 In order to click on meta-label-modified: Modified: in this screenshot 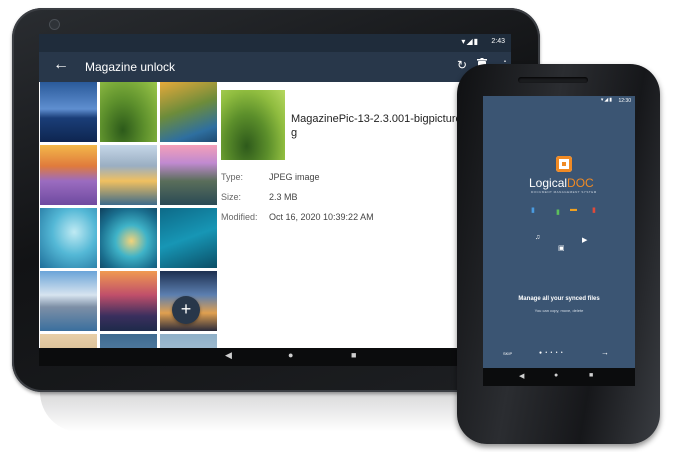, I will do `click(239, 217)`.